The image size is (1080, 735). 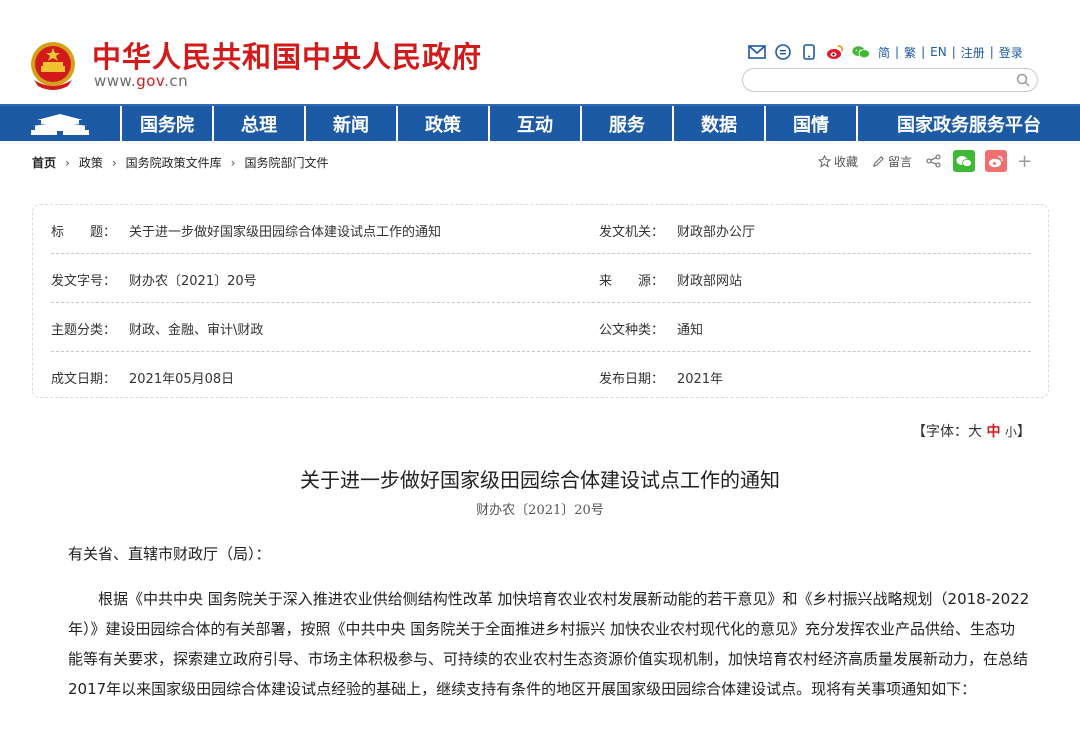 I want to click on pen-icon, so click(x=878, y=161).